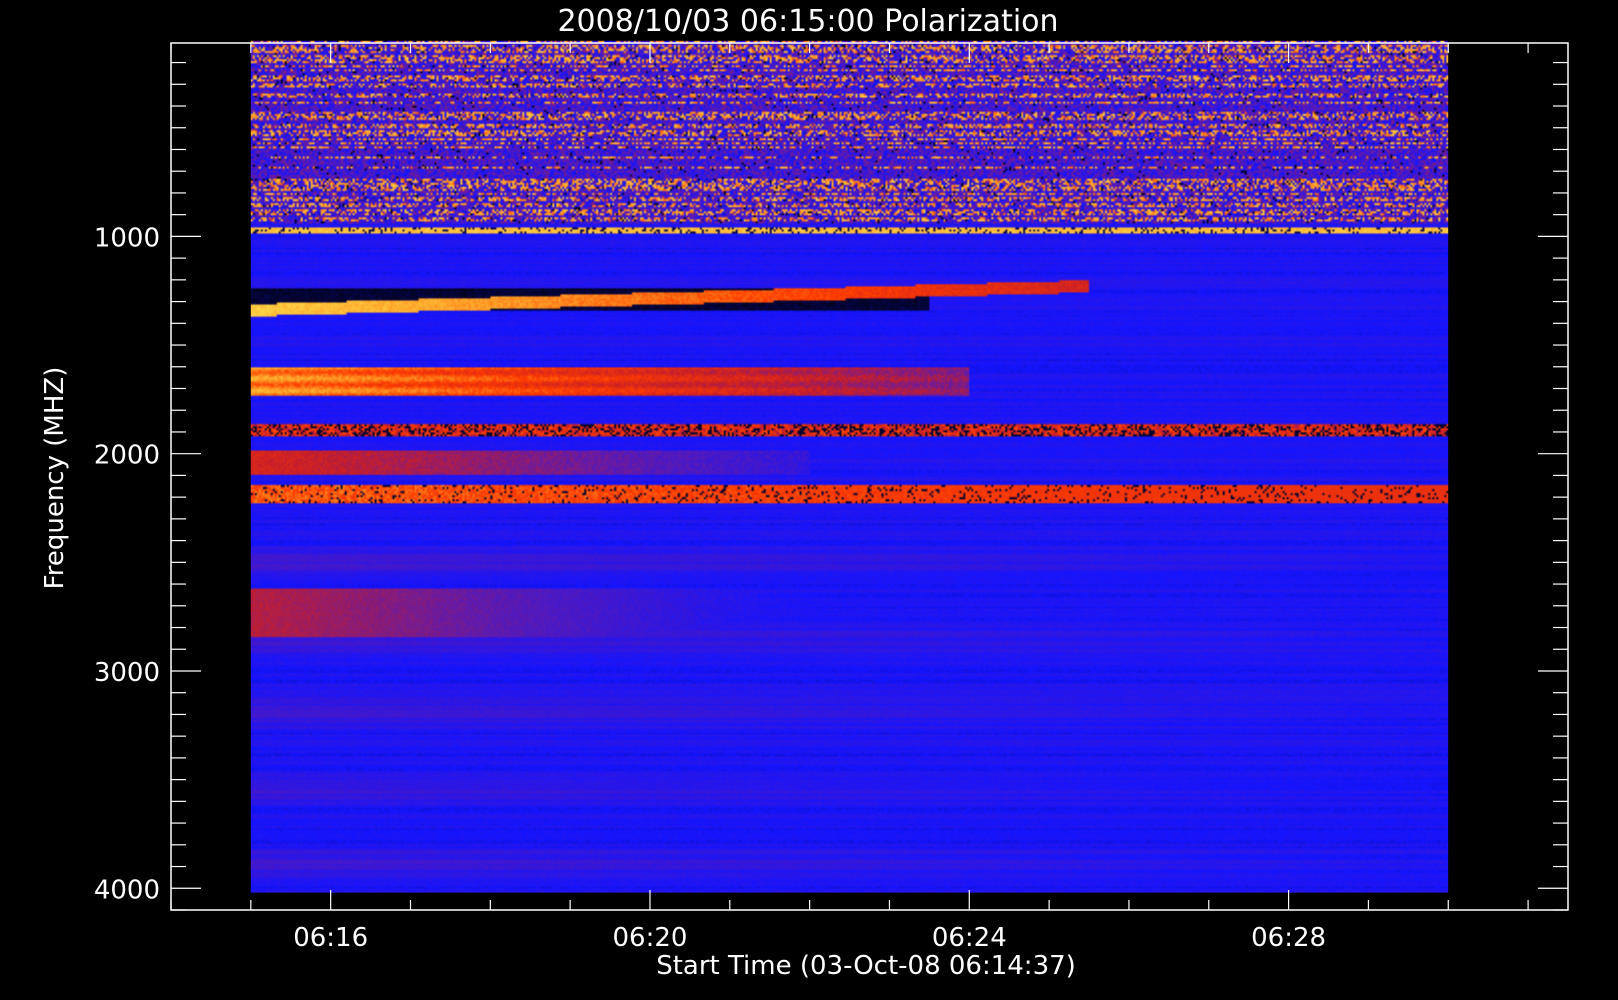 Image resolution: width=1618 pixels, height=1000 pixels. What do you see at coordinates (127, 673) in the screenshot?
I see `y-tick-label: 3000` at bounding box center [127, 673].